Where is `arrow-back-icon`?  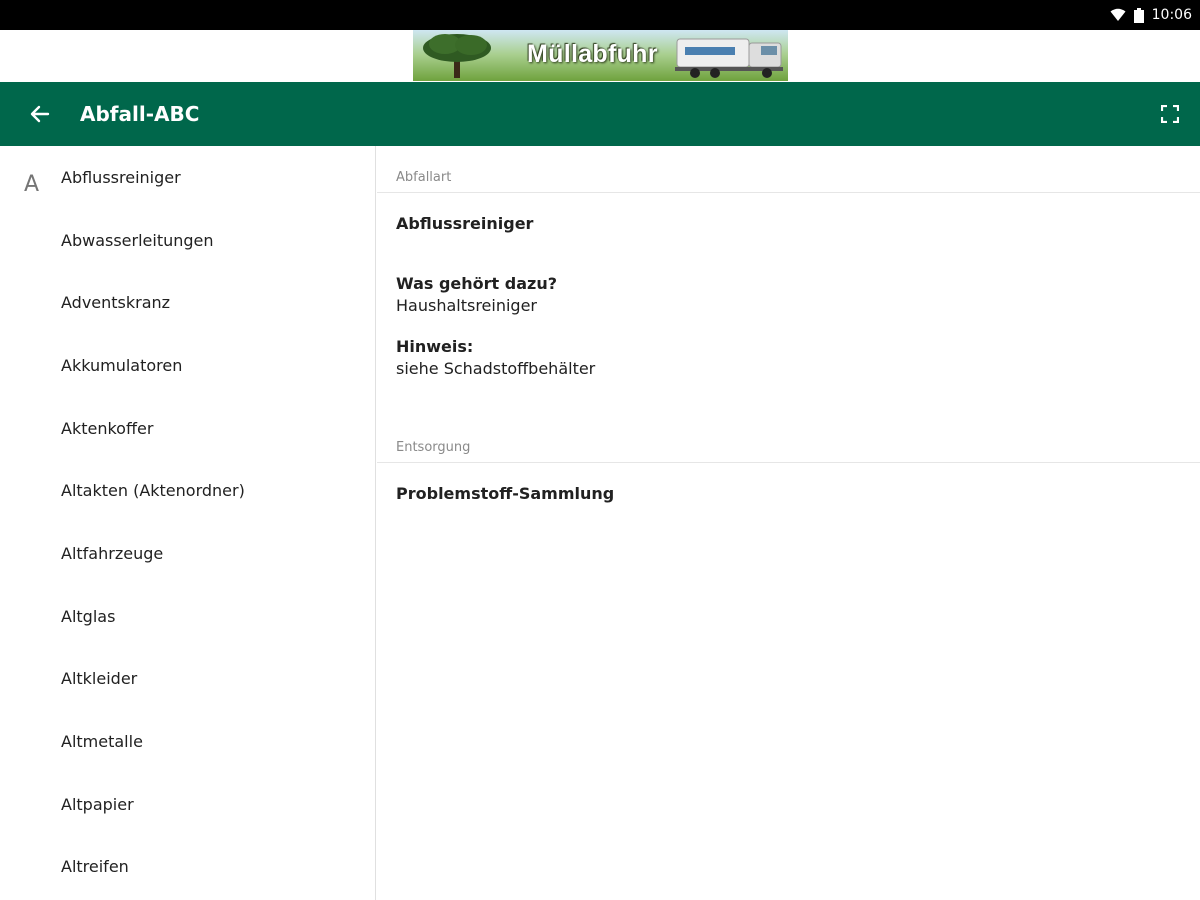
arrow-back-icon is located at coordinates (40, 114).